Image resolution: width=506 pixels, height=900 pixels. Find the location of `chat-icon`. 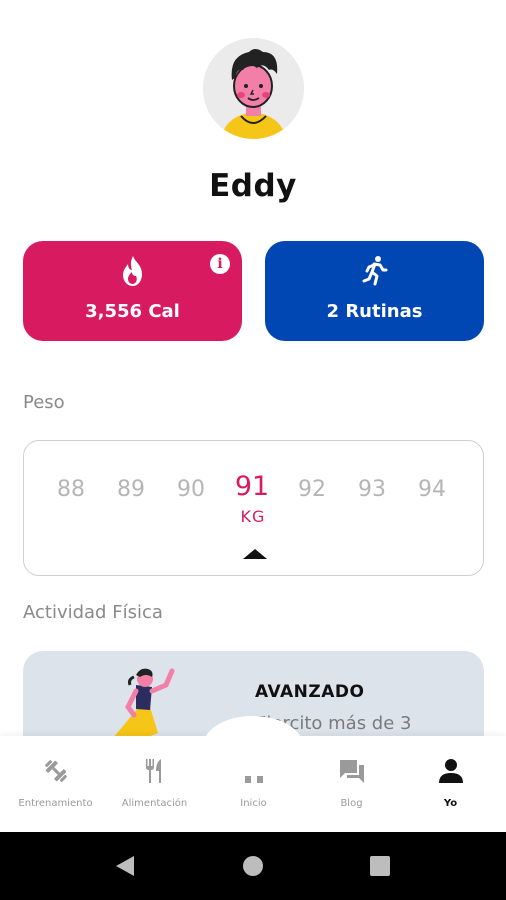

chat-icon is located at coordinates (351, 771).